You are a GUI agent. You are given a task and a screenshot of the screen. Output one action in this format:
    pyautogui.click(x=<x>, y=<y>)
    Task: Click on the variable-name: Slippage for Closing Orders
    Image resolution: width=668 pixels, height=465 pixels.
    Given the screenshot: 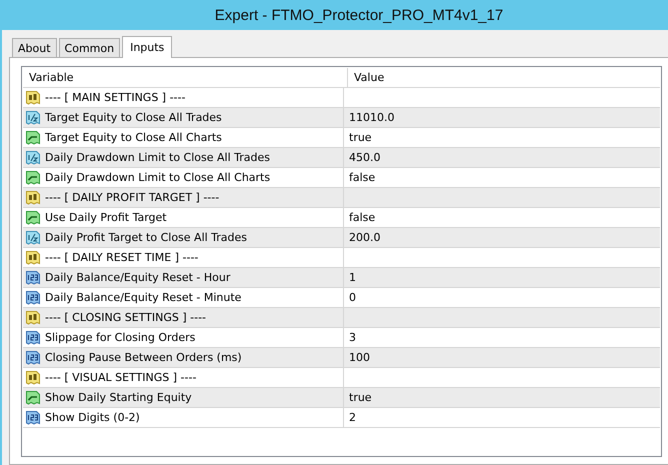 What is the action you would take?
    pyautogui.click(x=120, y=337)
    